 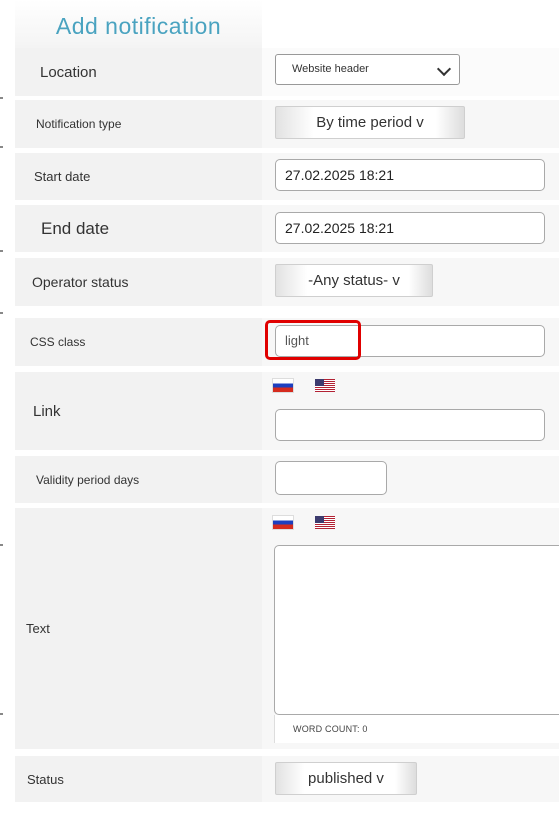 What do you see at coordinates (416, 729) in the screenshot?
I see `editor-status-bar: WORD COUNT: 0` at bounding box center [416, 729].